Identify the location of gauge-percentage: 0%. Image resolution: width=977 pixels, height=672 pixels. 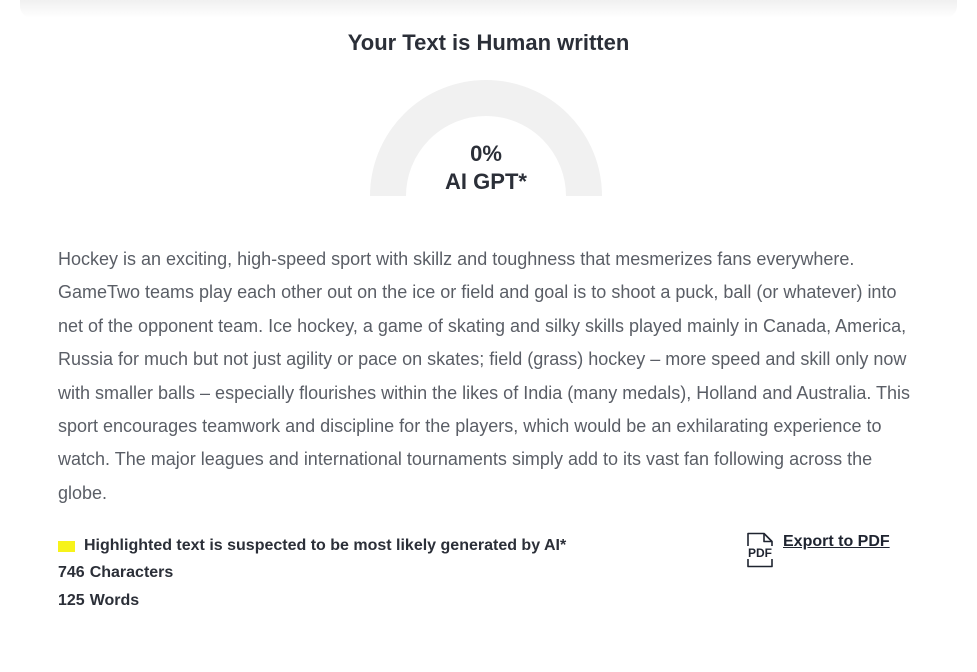
(486, 153).